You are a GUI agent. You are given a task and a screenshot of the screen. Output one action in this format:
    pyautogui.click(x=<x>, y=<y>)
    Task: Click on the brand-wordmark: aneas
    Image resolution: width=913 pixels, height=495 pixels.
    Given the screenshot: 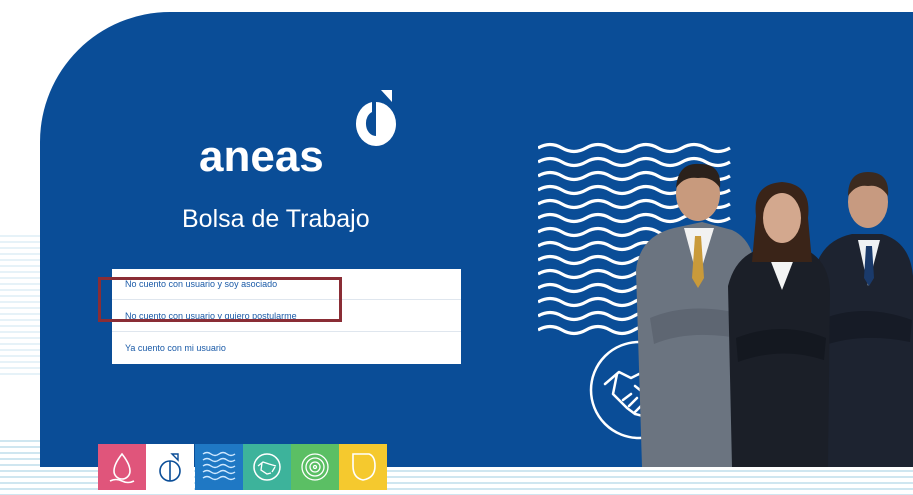 What is the action you would take?
    pyautogui.click(x=261, y=156)
    